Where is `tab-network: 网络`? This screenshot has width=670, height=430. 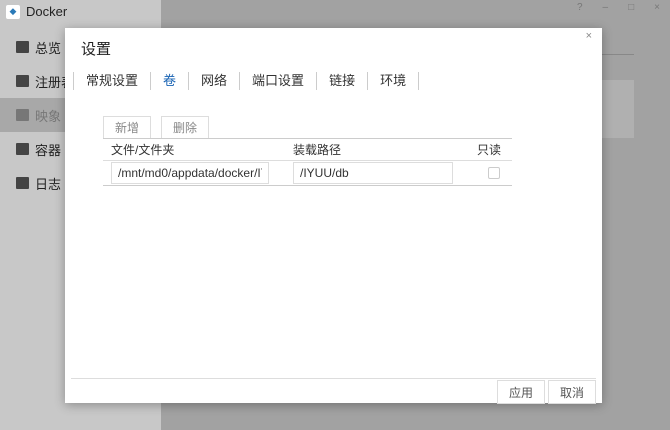
tab-network: 网络 is located at coordinates (215, 81).